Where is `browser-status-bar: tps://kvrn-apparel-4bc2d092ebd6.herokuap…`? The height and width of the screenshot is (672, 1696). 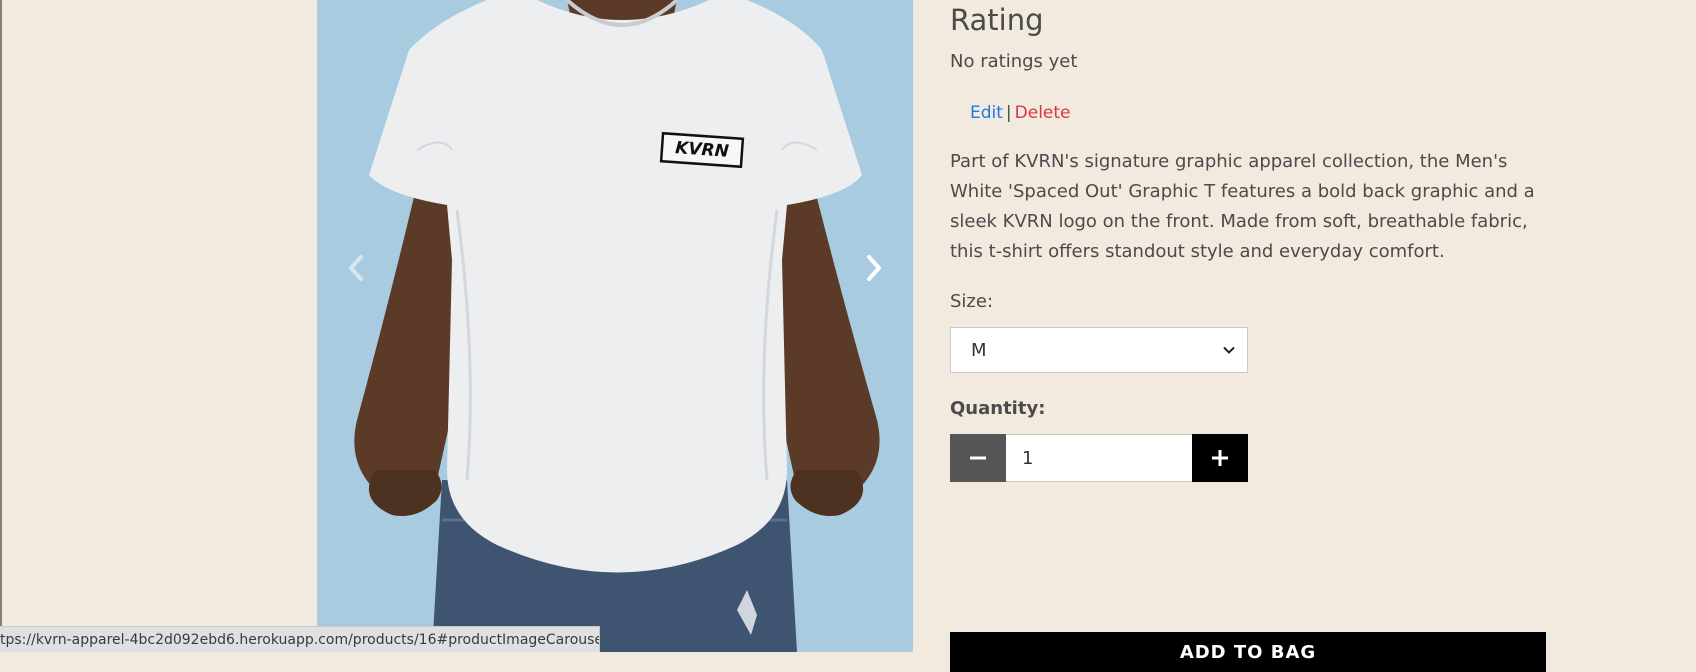 browser-status-bar: tps://kvrn-apparel-4bc2d092ebd6.herokuap… is located at coordinates (300, 639).